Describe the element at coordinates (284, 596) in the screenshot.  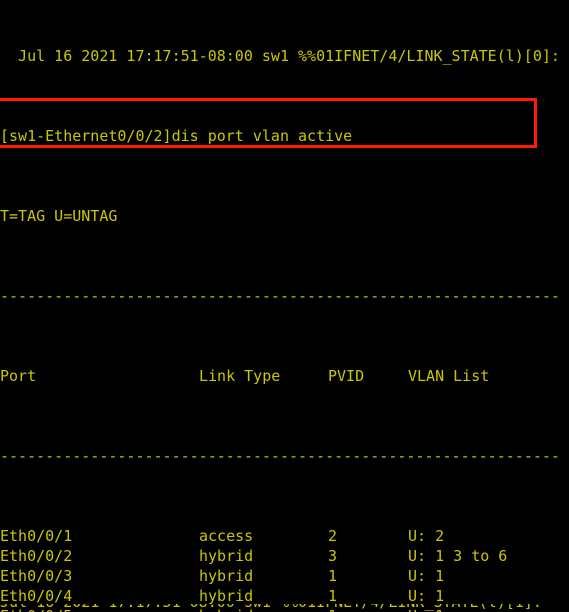
I see `table-row: Eth0/0/4 hybrid 1 U: 1` at that location.